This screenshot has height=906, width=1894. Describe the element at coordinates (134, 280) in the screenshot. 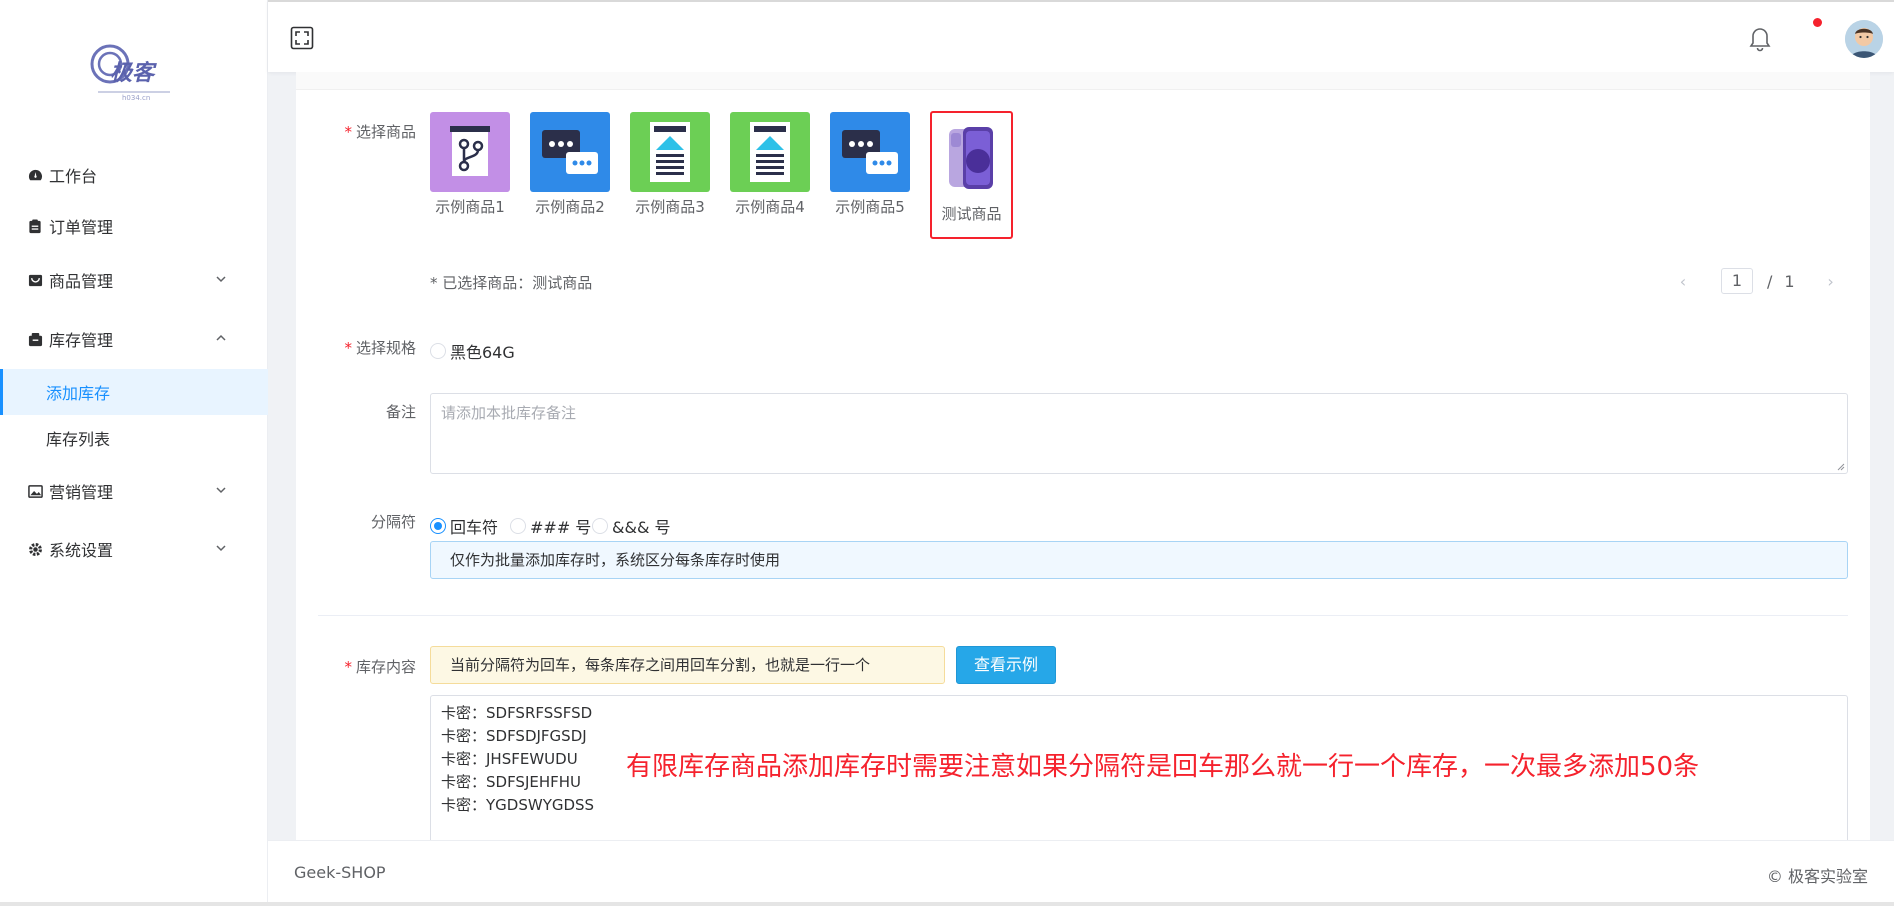

I see `sidebar-item-products: 商品管理` at that location.